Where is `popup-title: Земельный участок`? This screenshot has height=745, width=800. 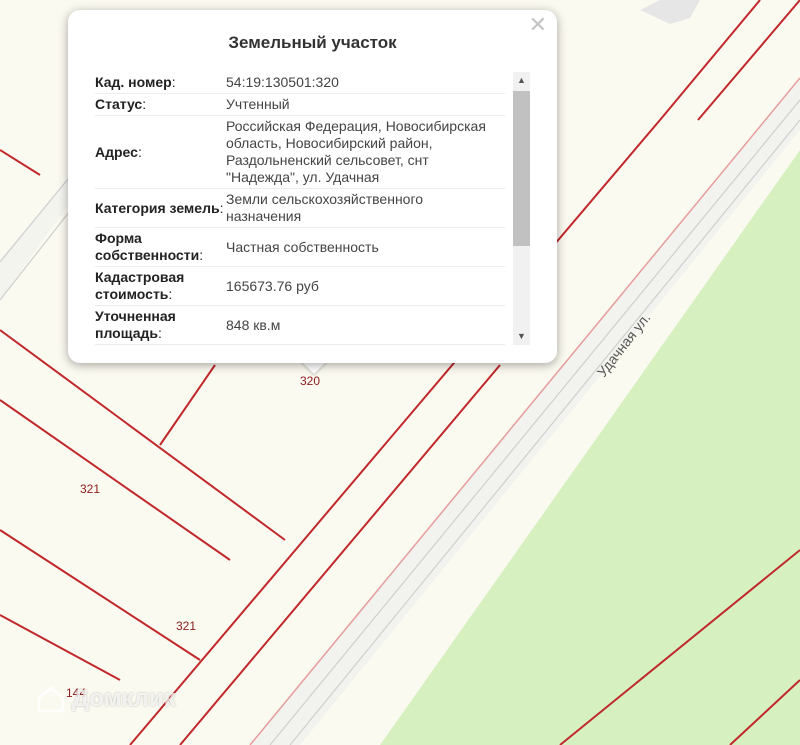 popup-title: Земельный участок is located at coordinates (312, 42).